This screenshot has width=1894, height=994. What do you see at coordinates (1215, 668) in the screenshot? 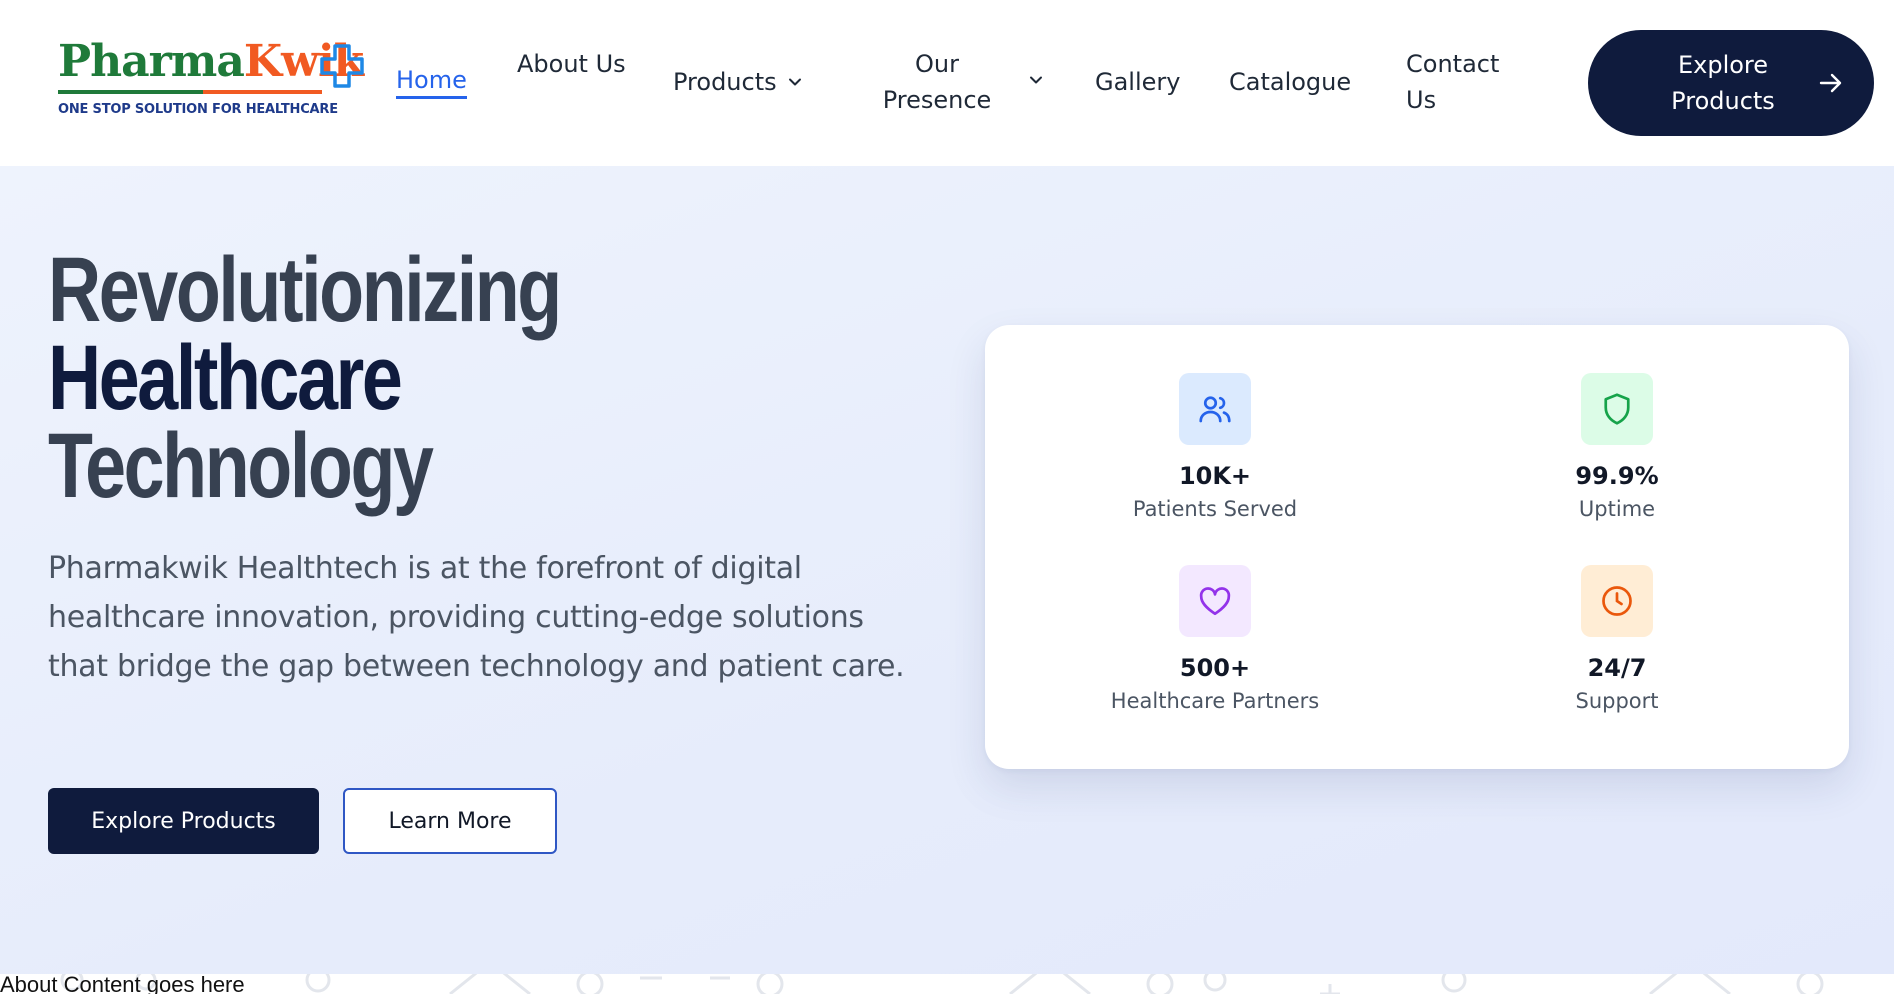
I see `stat-value: 500+` at bounding box center [1215, 668].